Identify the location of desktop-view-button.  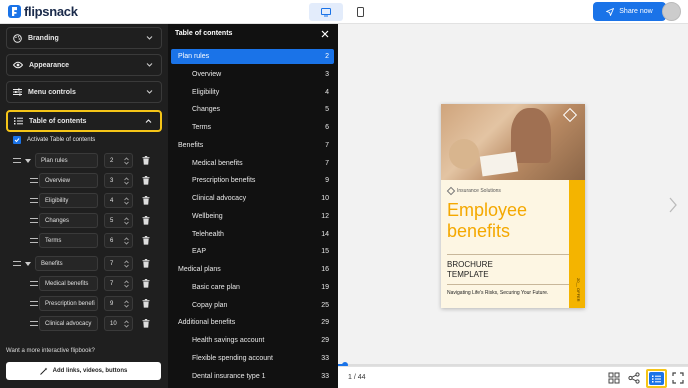
(326, 12).